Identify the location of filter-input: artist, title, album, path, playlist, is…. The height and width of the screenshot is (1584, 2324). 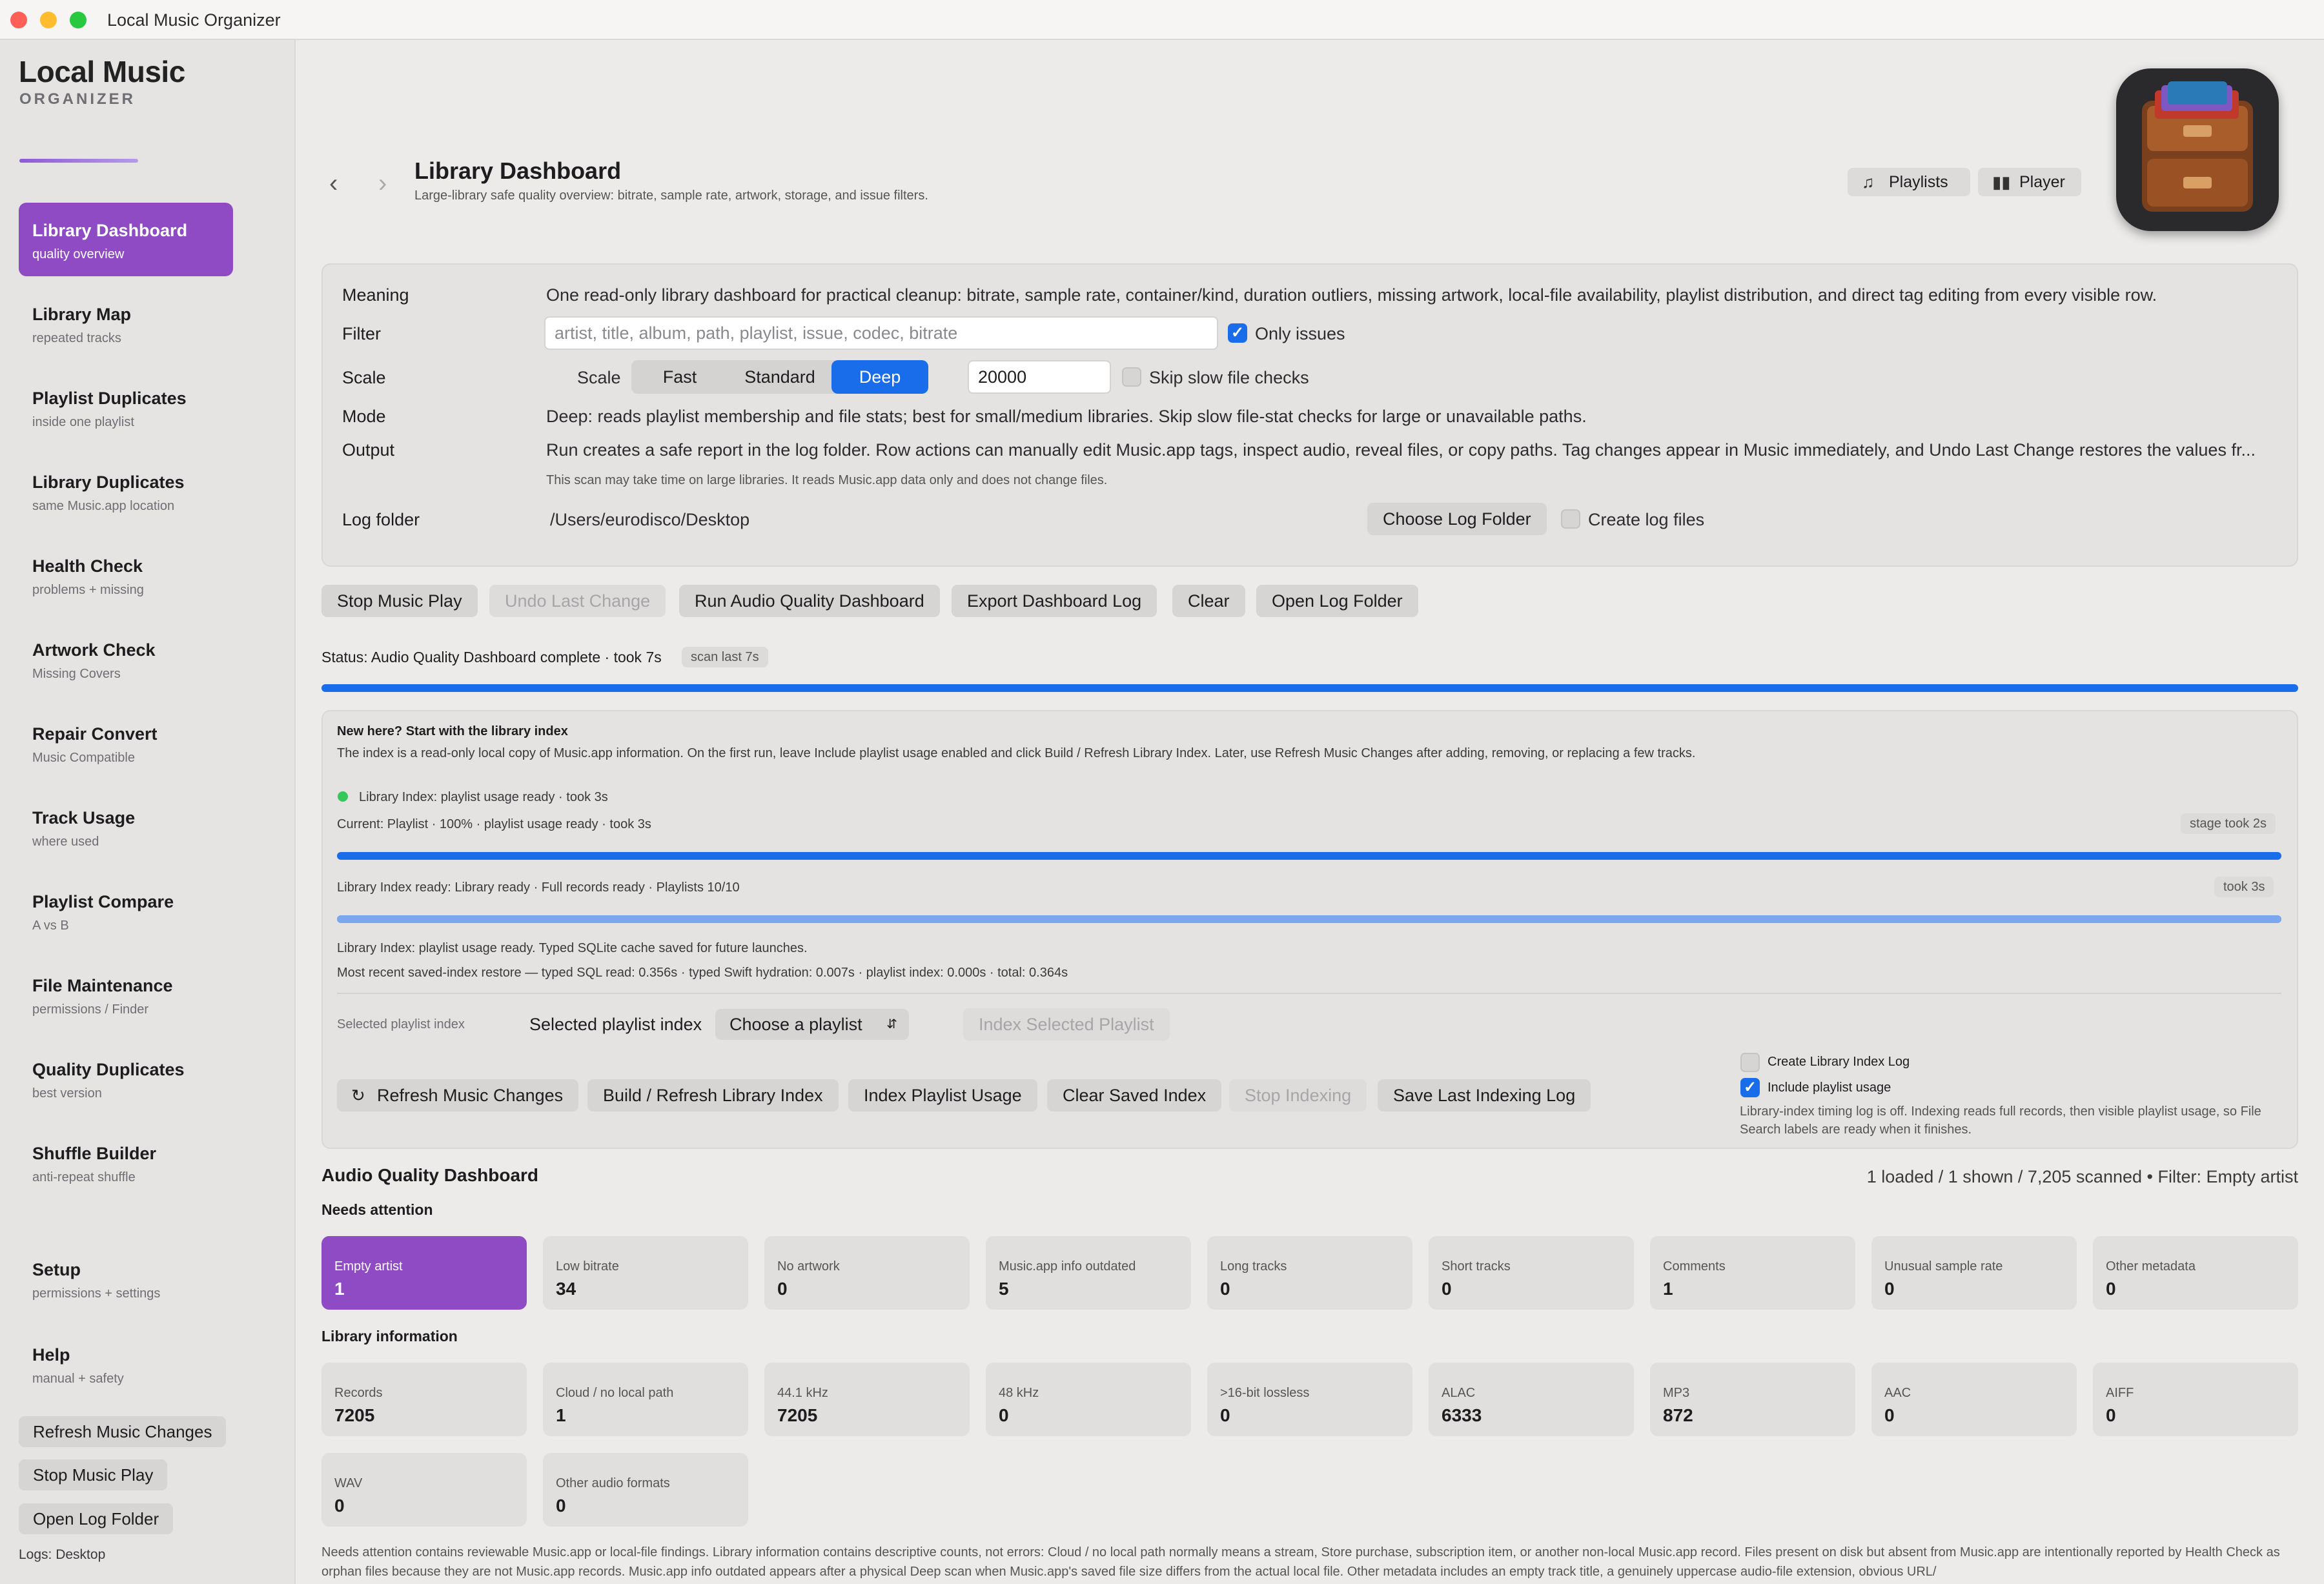
(881, 333).